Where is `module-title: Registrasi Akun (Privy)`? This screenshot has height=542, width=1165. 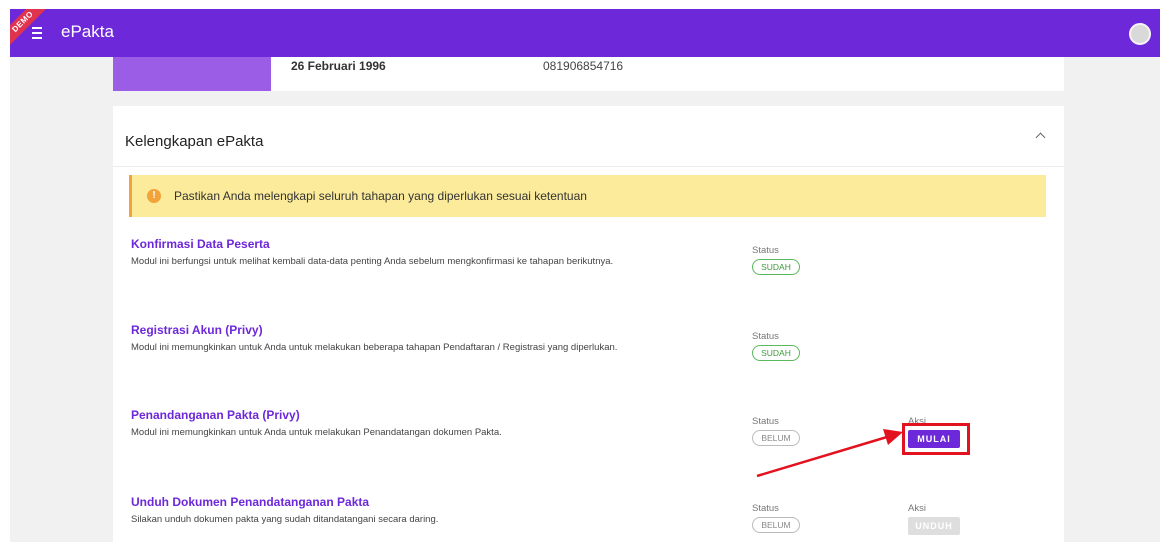 module-title: Registrasi Akun (Privy) is located at coordinates (197, 330).